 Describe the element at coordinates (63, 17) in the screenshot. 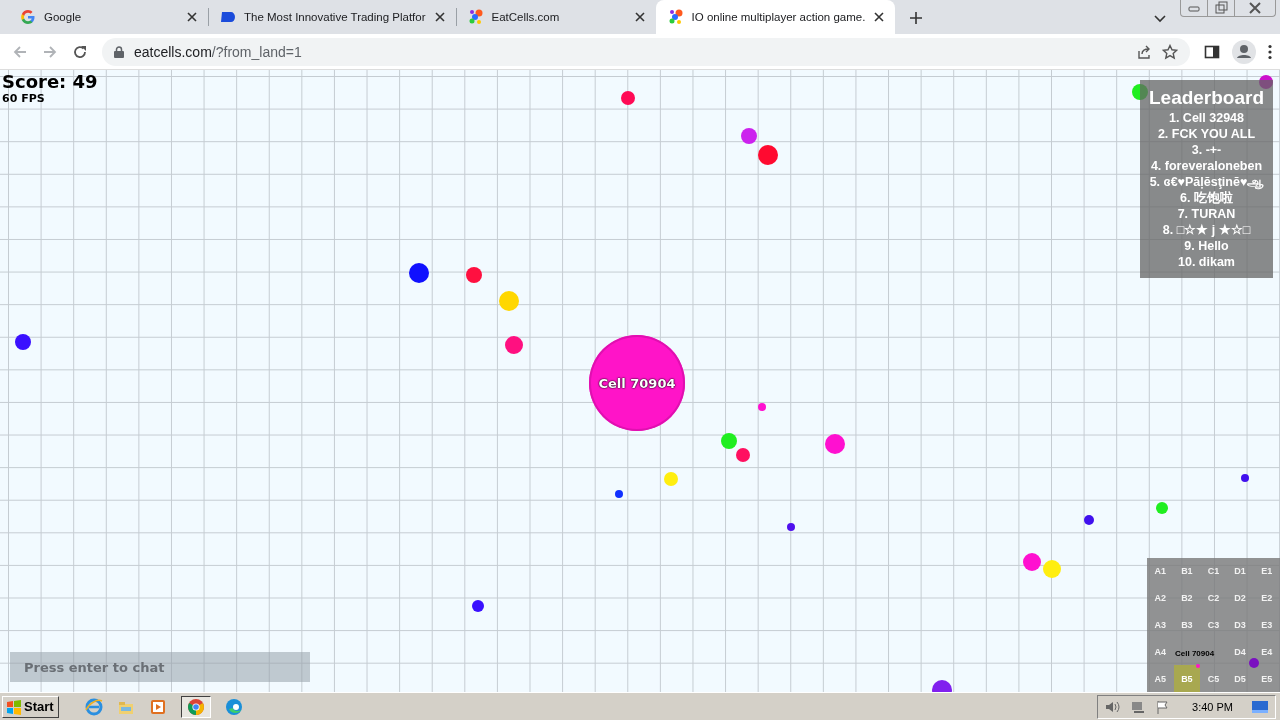

I see `tab-title: Google` at that location.